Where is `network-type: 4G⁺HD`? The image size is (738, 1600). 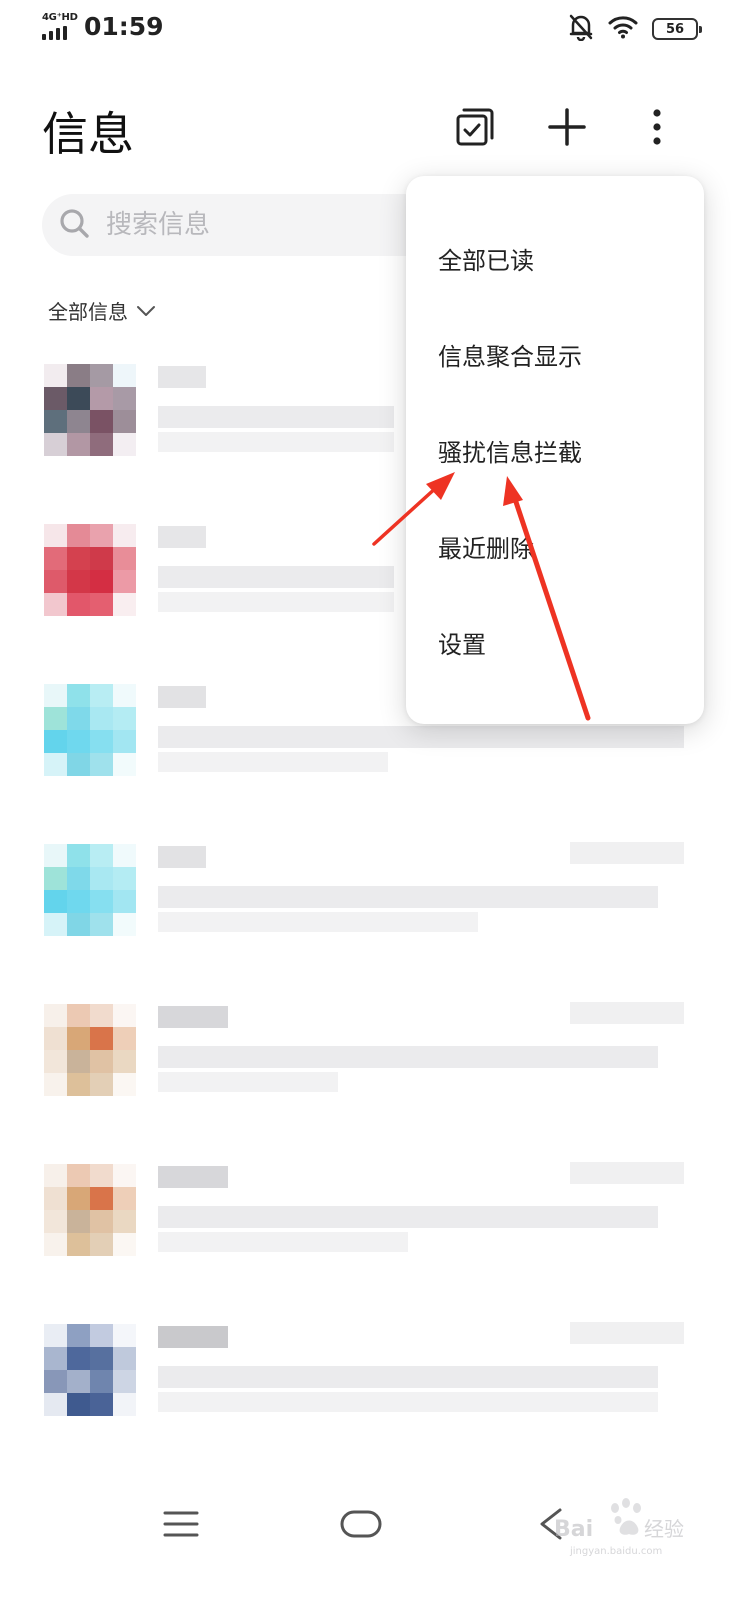 network-type: 4G⁺HD is located at coordinates (60, 17).